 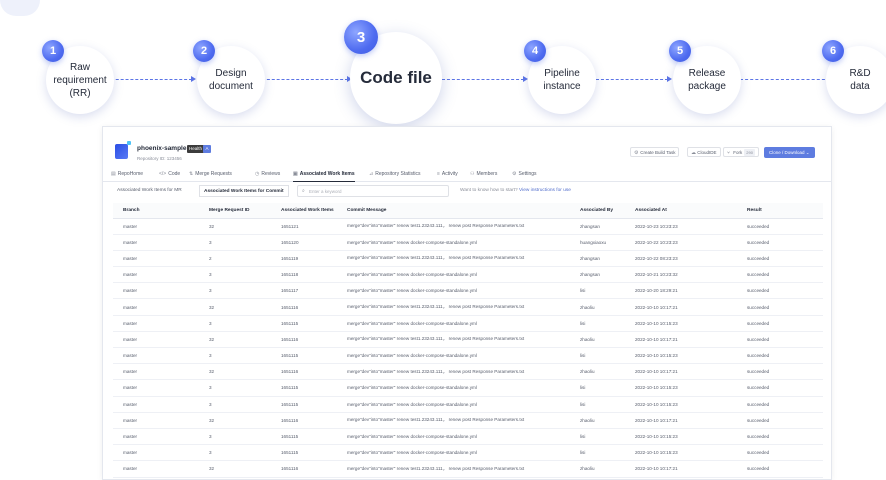 I want to click on search-field: ⌕, so click(x=373, y=191).